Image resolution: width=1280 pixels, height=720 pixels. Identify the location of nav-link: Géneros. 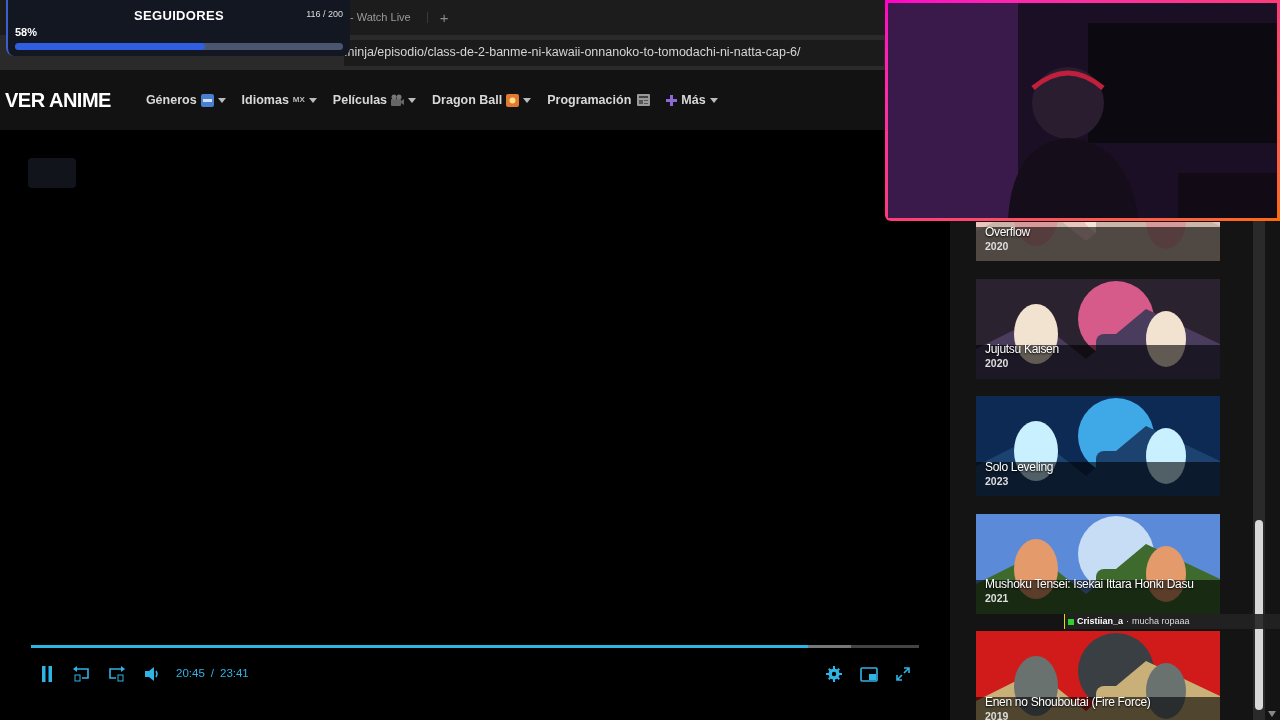
(185, 100).